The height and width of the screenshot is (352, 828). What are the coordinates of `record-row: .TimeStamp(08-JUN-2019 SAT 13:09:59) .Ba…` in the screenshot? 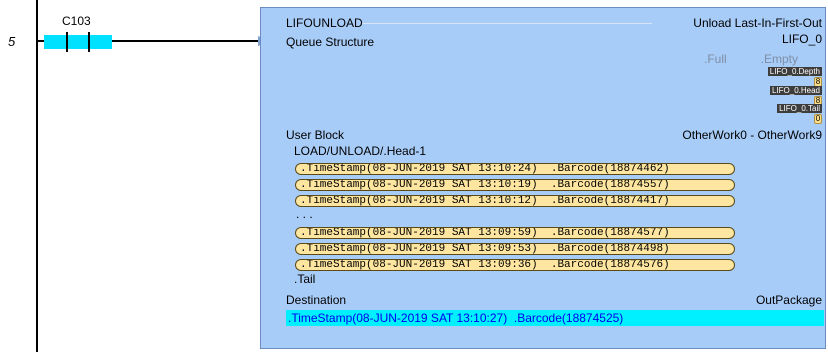 It's located at (515, 233).